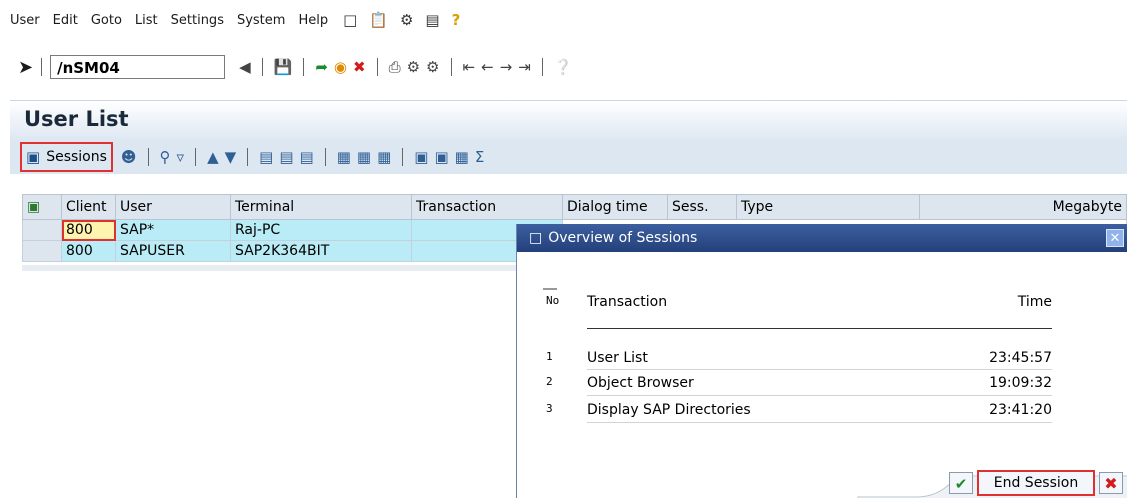 This screenshot has height=498, width=1127. Describe the element at coordinates (173, 230) in the screenshot. I see `user-cell: SAP*` at that location.